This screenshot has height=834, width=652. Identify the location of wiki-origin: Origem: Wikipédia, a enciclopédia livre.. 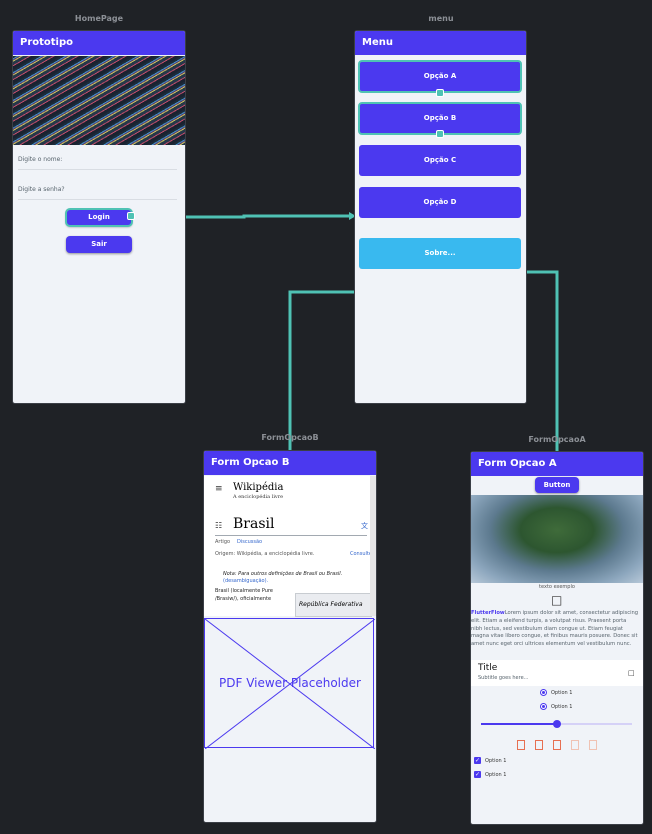
(265, 554).